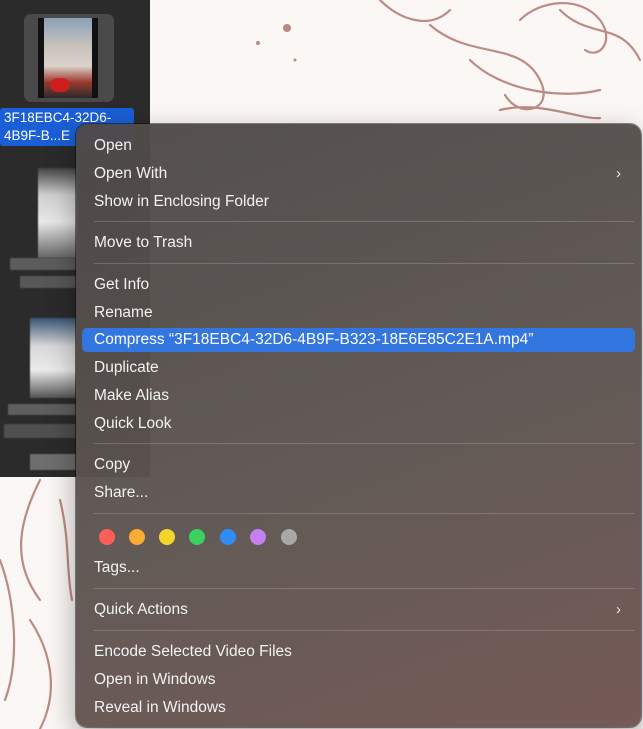  I want to click on menu-item-move-to-trash: Move to Trash, so click(358, 243).